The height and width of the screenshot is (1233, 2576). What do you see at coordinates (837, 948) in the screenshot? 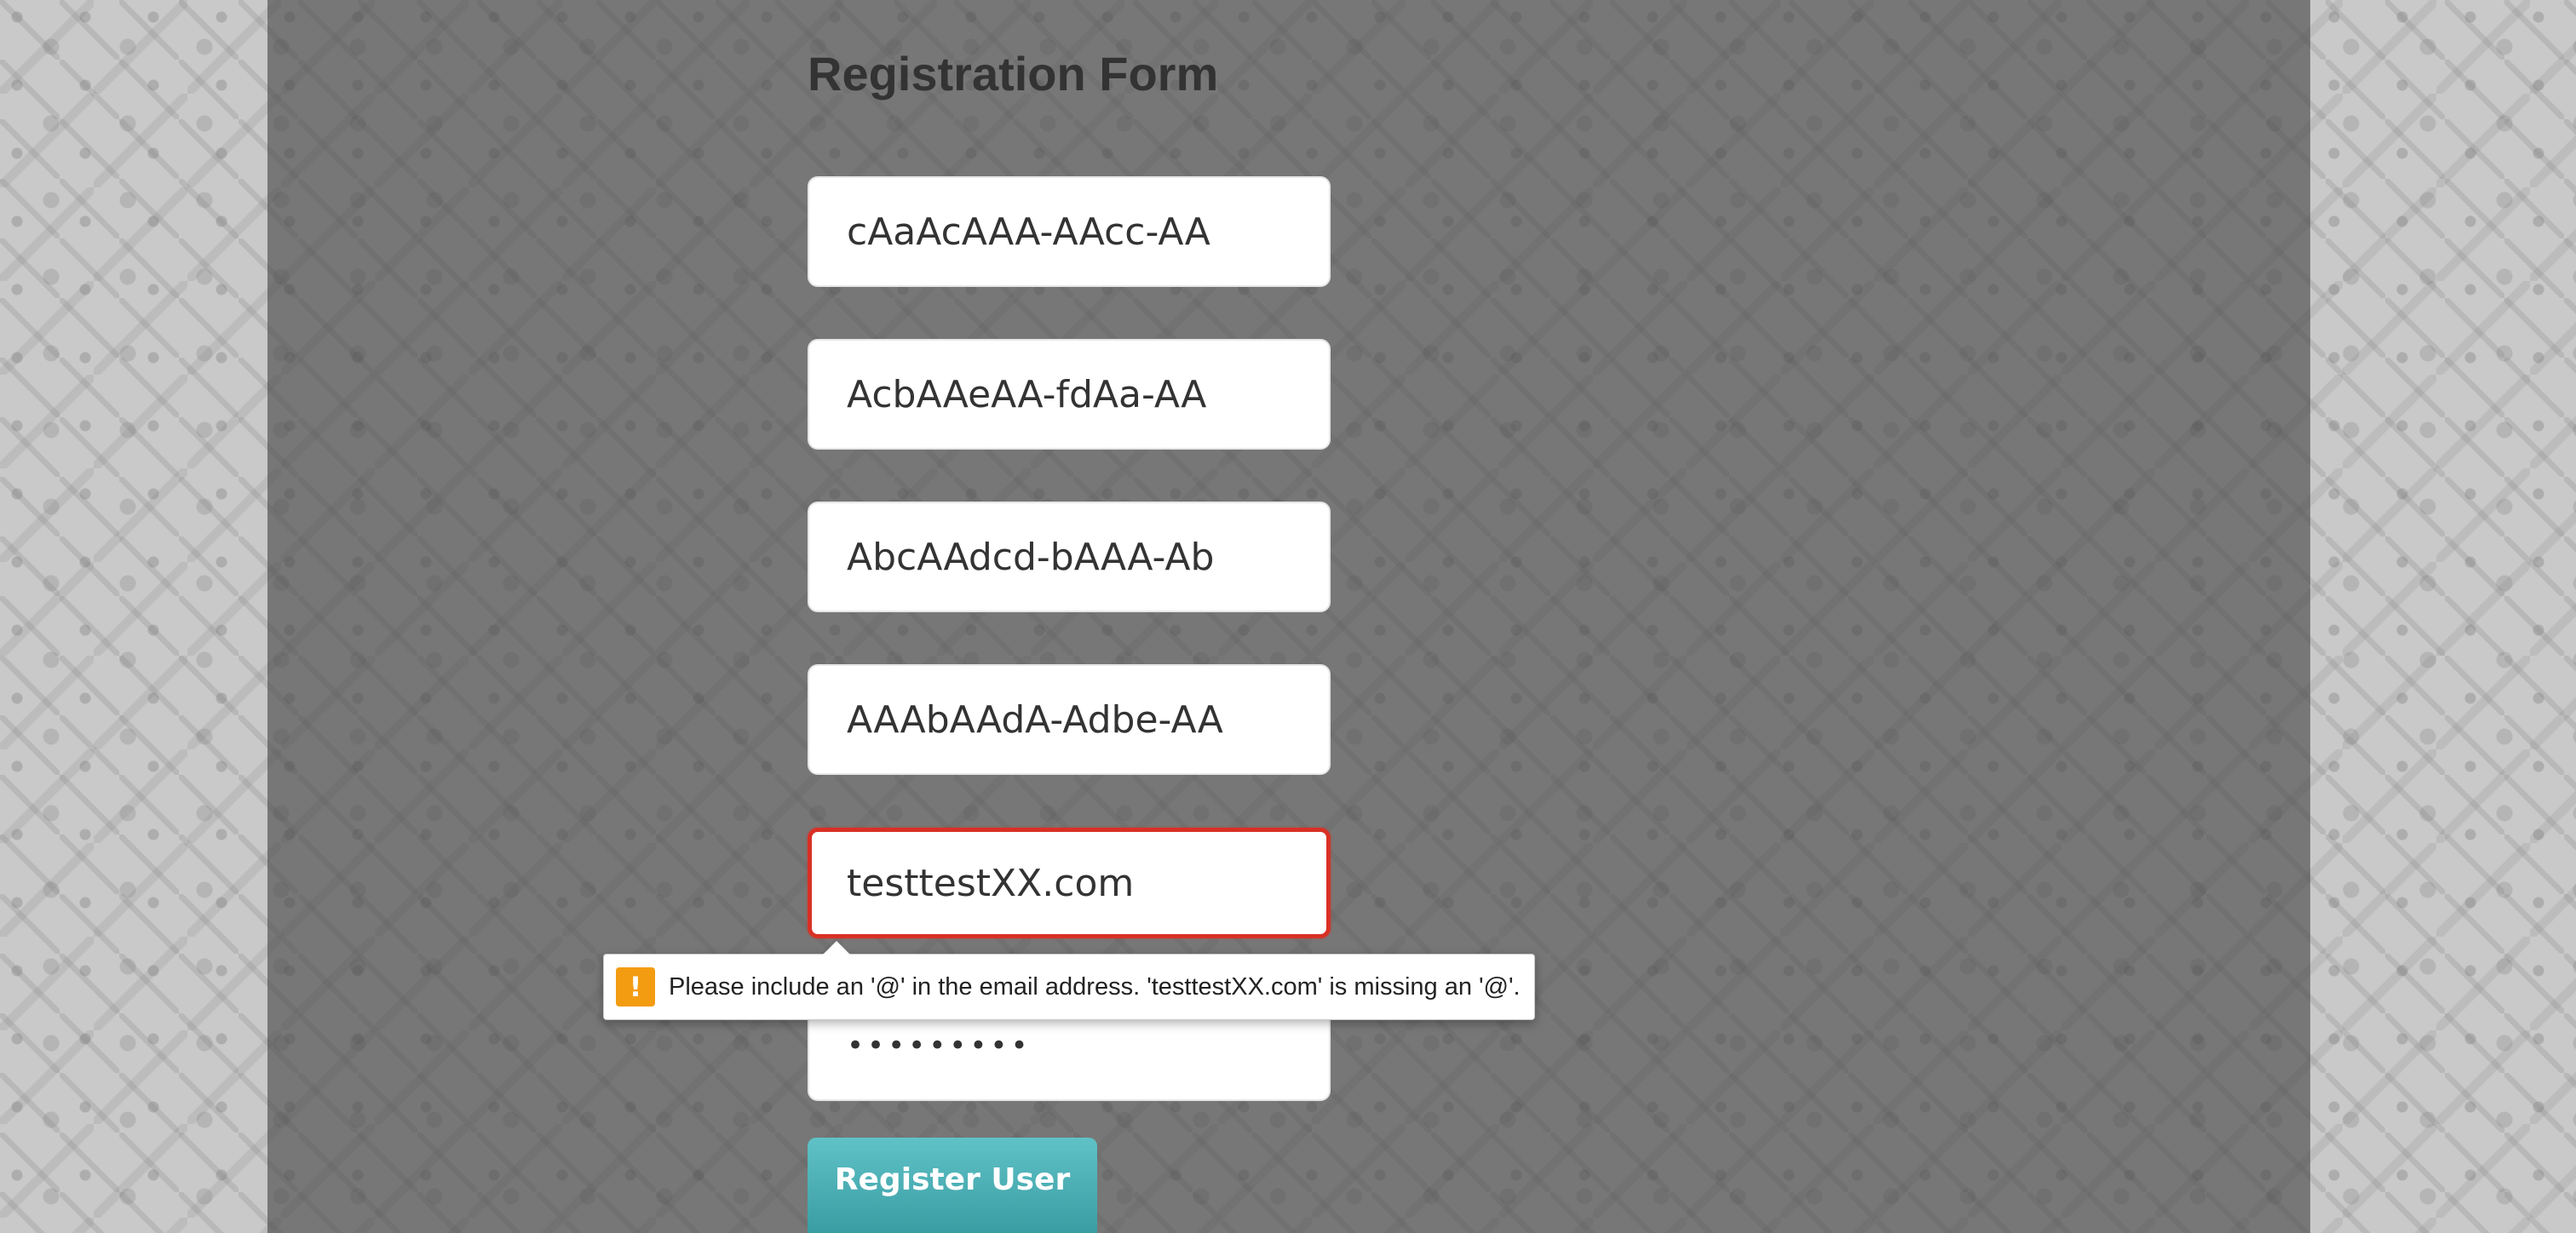
I see `tooltip-arrow` at bounding box center [837, 948].